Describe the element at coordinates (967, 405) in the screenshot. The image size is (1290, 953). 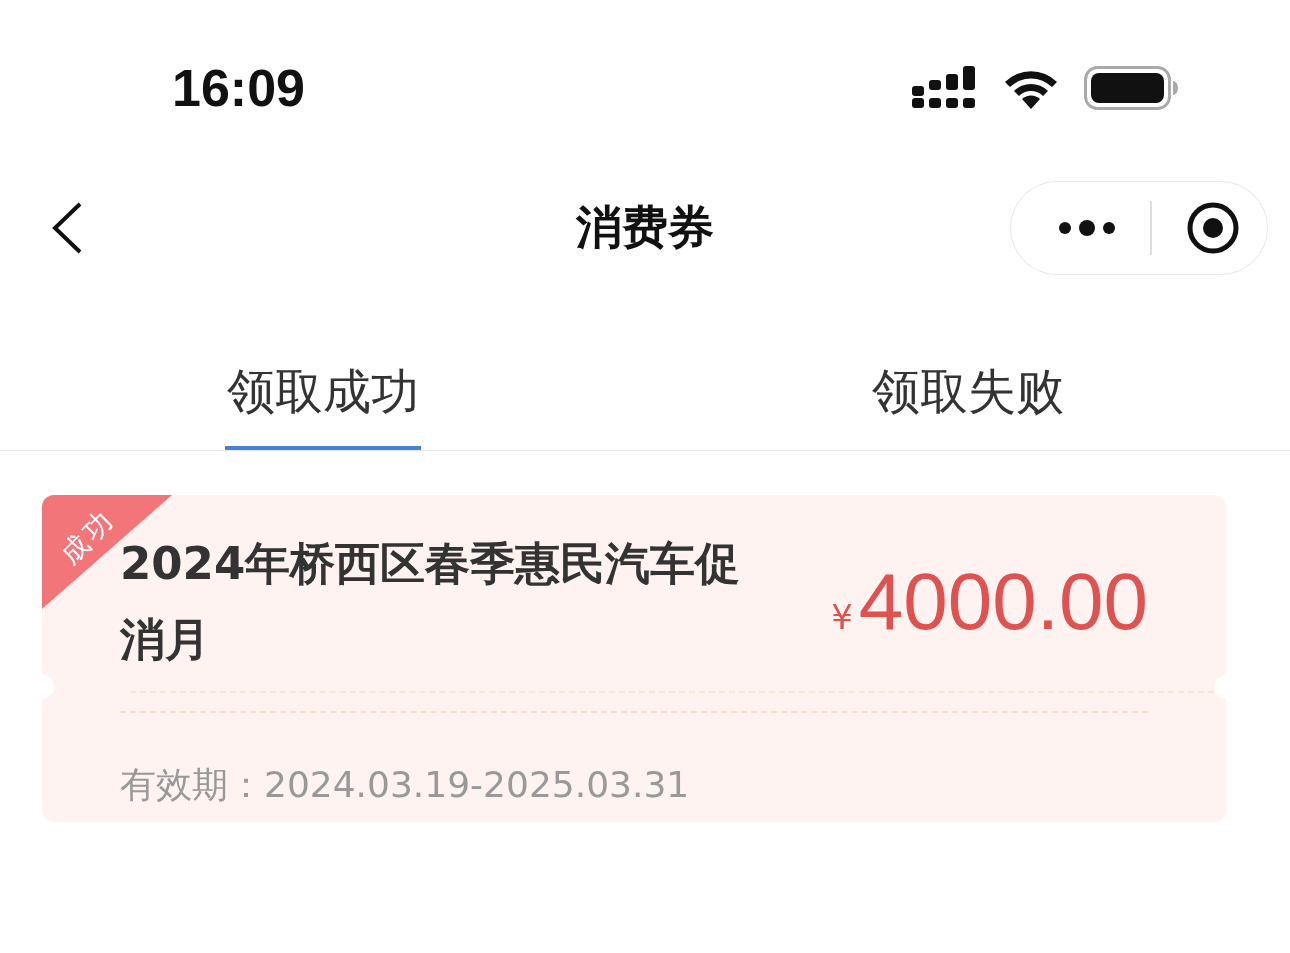
I see `tab: 领取失败` at that location.